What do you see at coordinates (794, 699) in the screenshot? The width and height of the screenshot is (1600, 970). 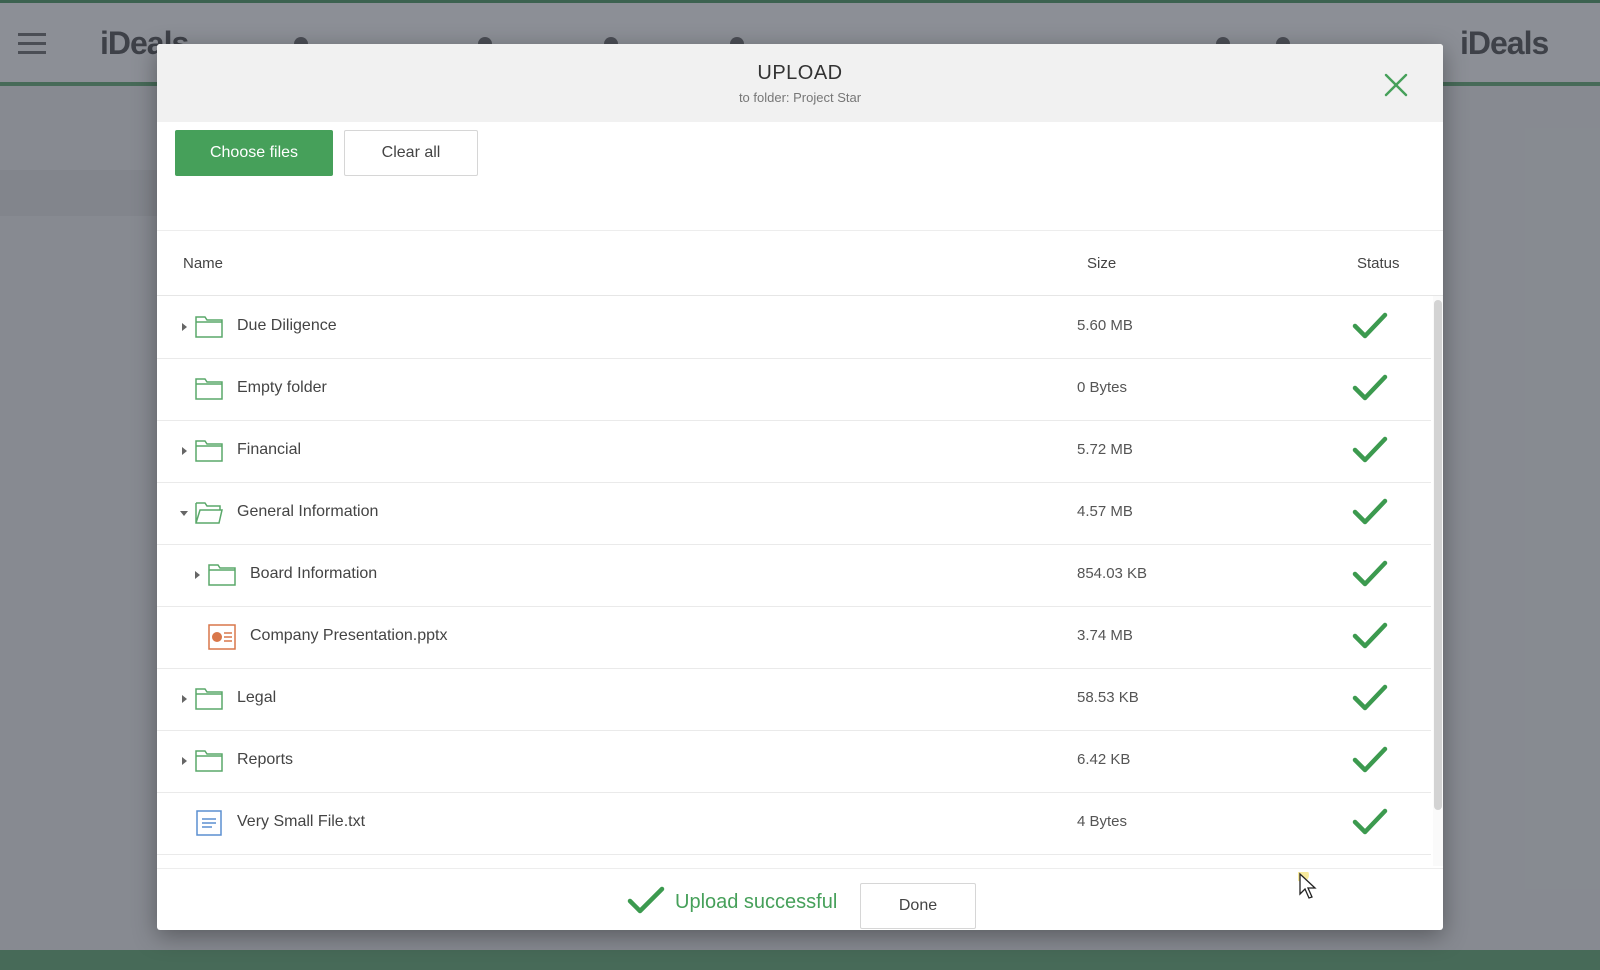 I see `table-row: Legal 58.53 KB` at bounding box center [794, 699].